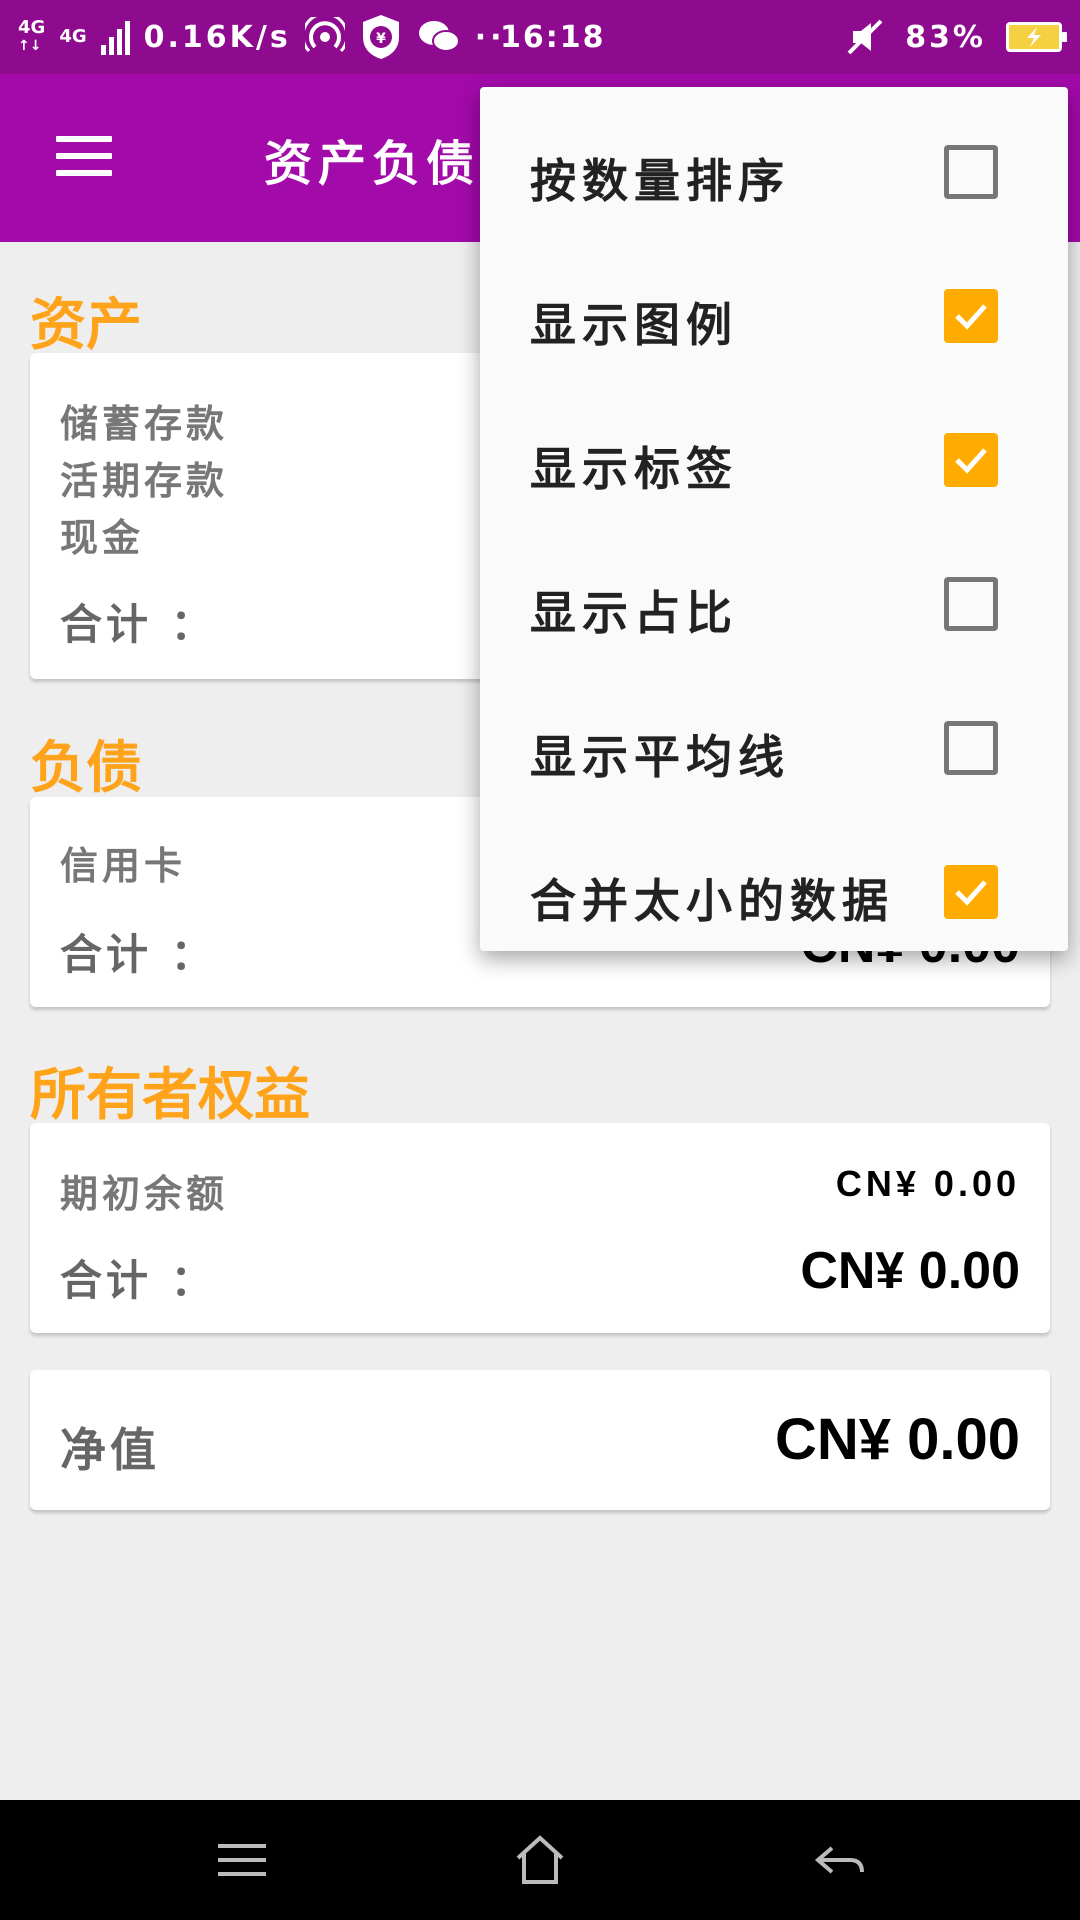  What do you see at coordinates (540, 1440) in the screenshot?
I see `net-worth-card: 净值 CN¥ 0.00` at bounding box center [540, 1440].